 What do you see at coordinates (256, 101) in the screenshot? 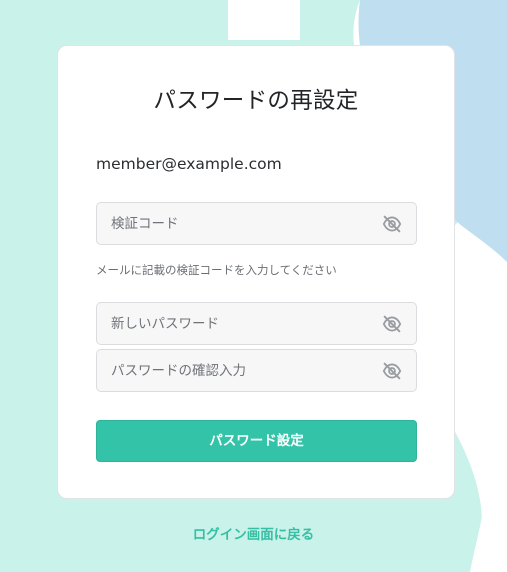
I see `page-title: パスワードの再設定` at bounding box center [256, 101].